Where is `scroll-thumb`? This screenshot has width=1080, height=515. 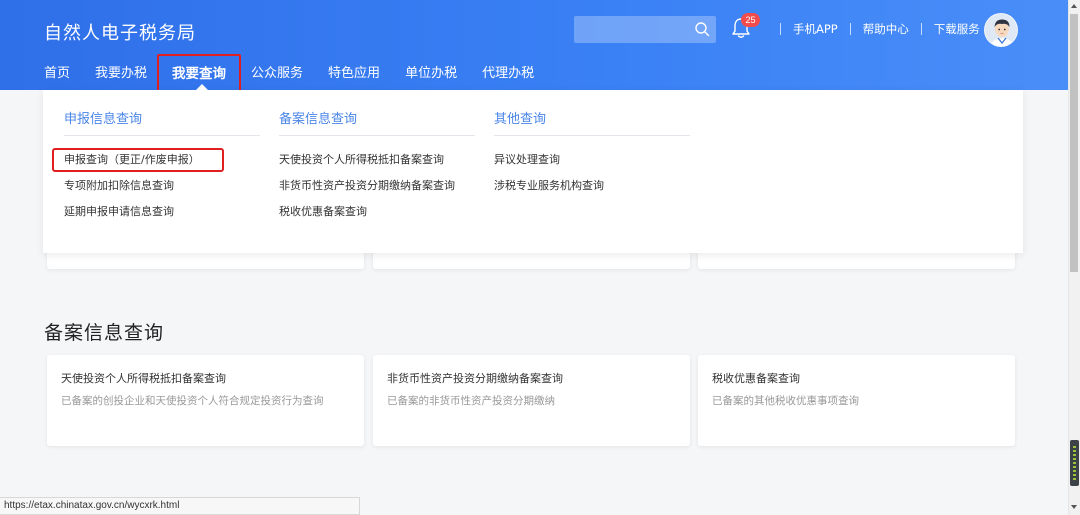 scroll-thumb is located at coordinates (1074, 143).